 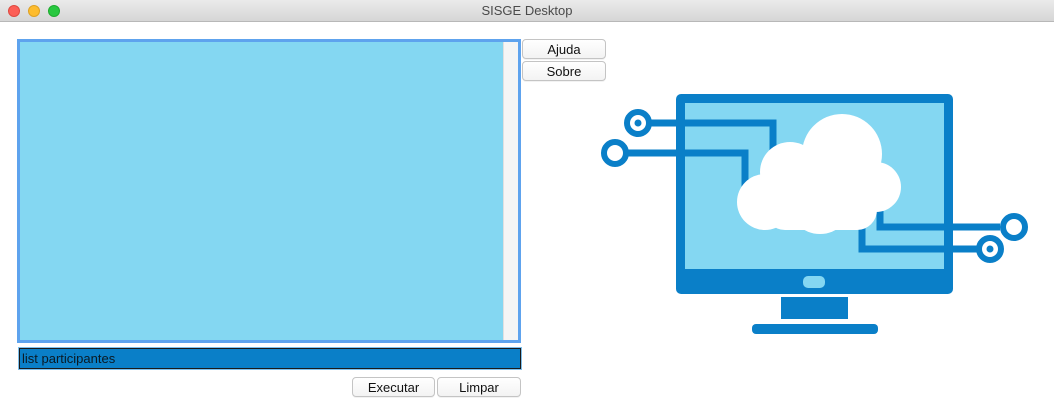 I want to click on window-title: SISGE Desktop, so click(x=527, y=10).